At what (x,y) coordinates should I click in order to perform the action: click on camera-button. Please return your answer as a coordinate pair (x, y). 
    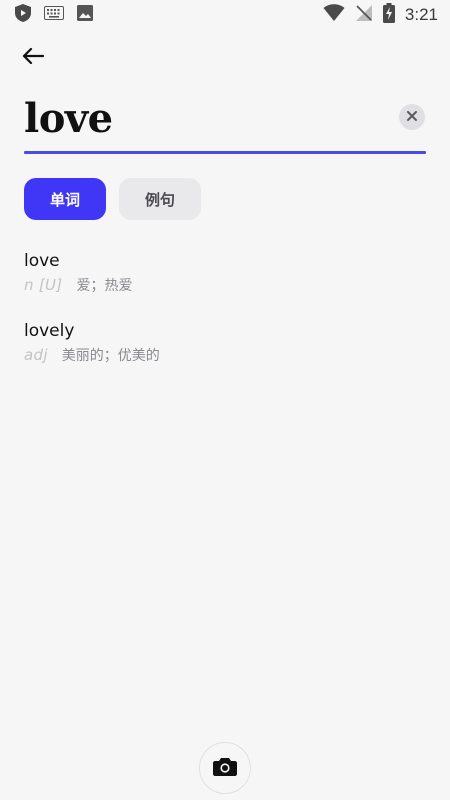
    Looking at the image, I should click on (225, 768).